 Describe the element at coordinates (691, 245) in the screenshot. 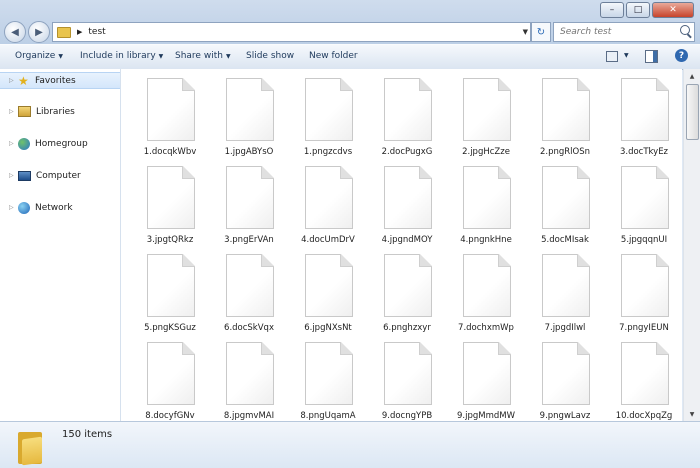

I see `vertical-scrollbar: ▲ ▼` at that location.